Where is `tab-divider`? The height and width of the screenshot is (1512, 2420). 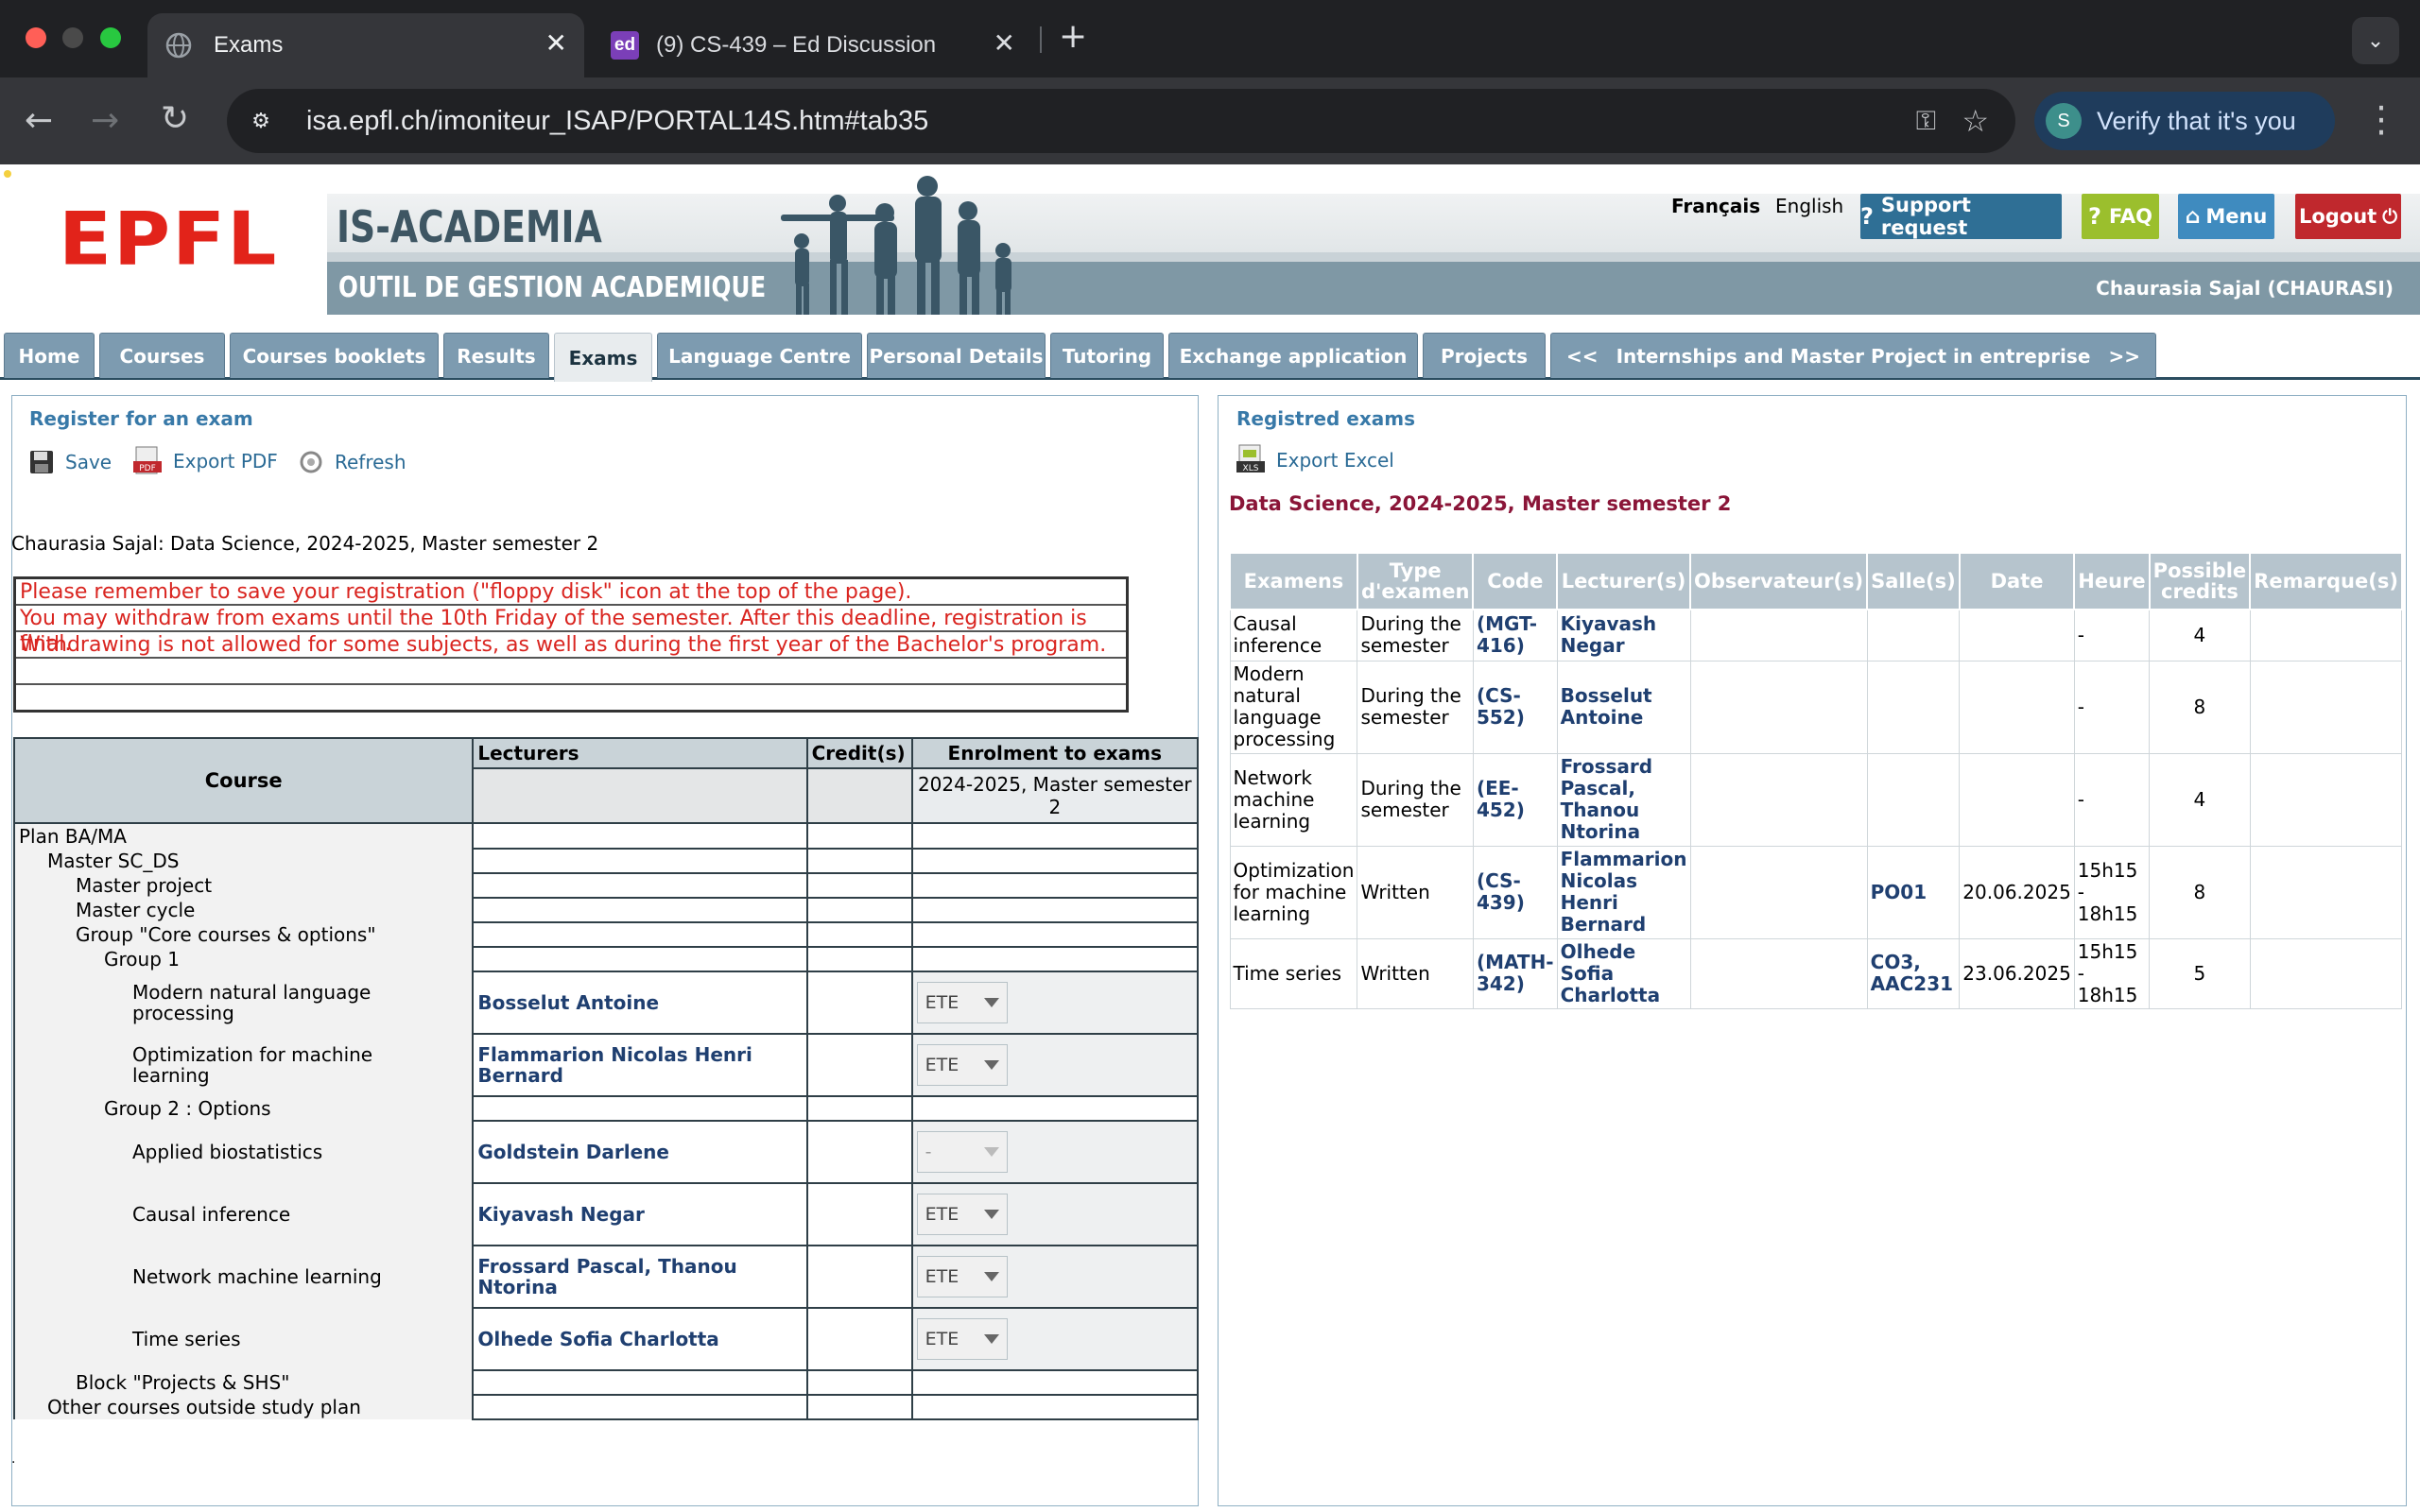
tab-divider is located at coordinates (1041, 39).